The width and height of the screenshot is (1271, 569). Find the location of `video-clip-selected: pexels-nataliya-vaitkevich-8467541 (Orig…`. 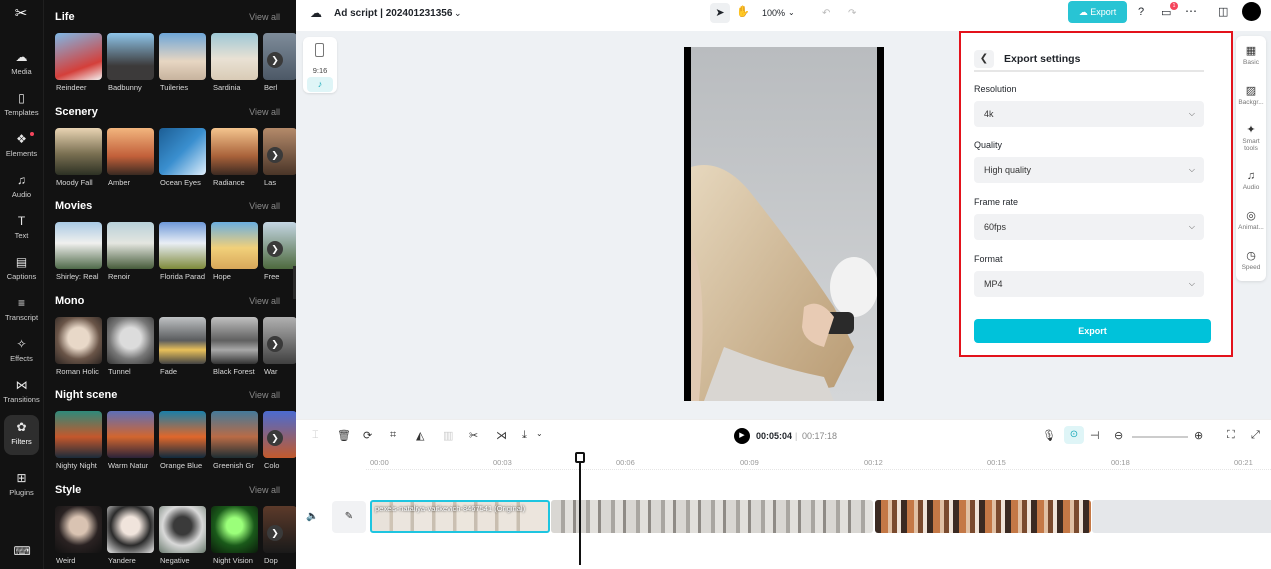

video-clip-selected: pexels-nataliya-vaitkevich-8467541 (Orig… is located at coordinates (460, 516).